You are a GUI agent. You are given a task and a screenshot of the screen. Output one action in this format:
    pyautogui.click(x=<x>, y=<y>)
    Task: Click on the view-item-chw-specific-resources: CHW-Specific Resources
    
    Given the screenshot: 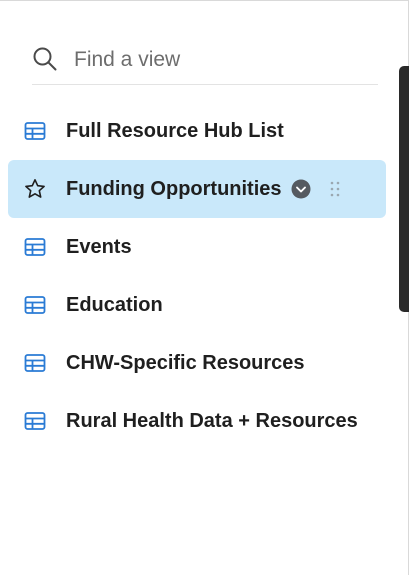 What is the action you would take?
    pyautogui.click(x=197, y=363)
    